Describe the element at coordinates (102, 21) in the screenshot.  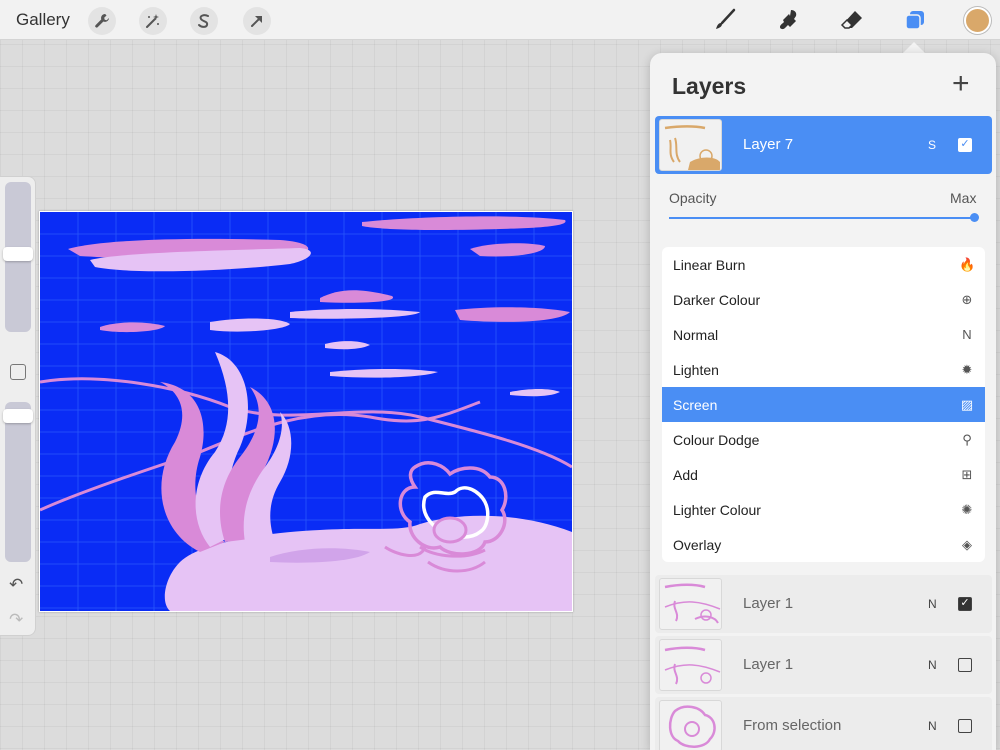
I see `actions-wrench-icon` at that location.